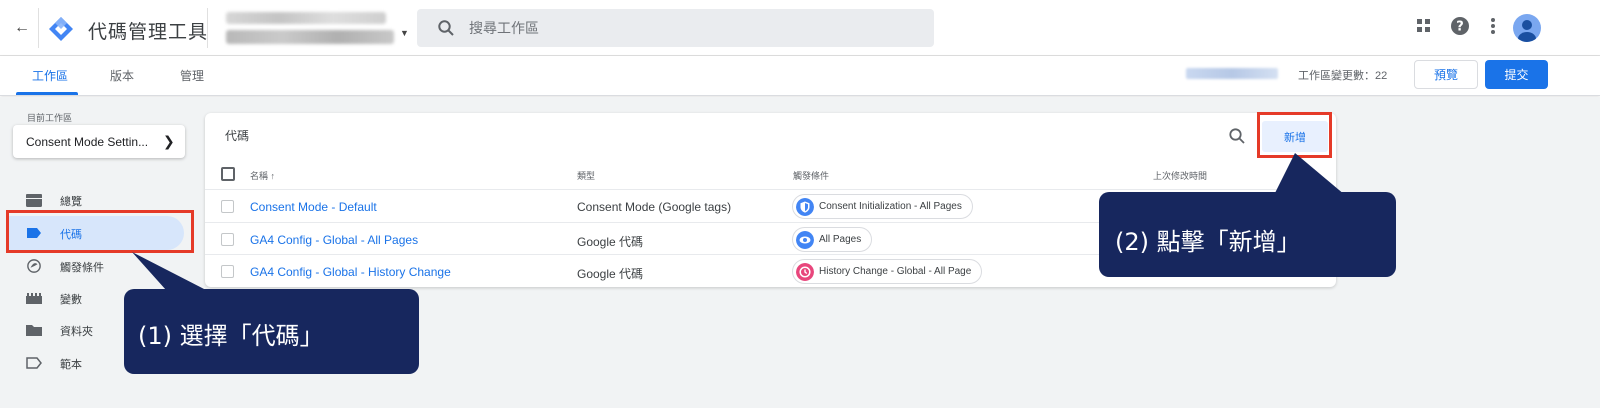 The image size is (1600, 408). I want to click on top-app-bar: ← 代碼管理工具 ▼ ?, so click(800, 28).